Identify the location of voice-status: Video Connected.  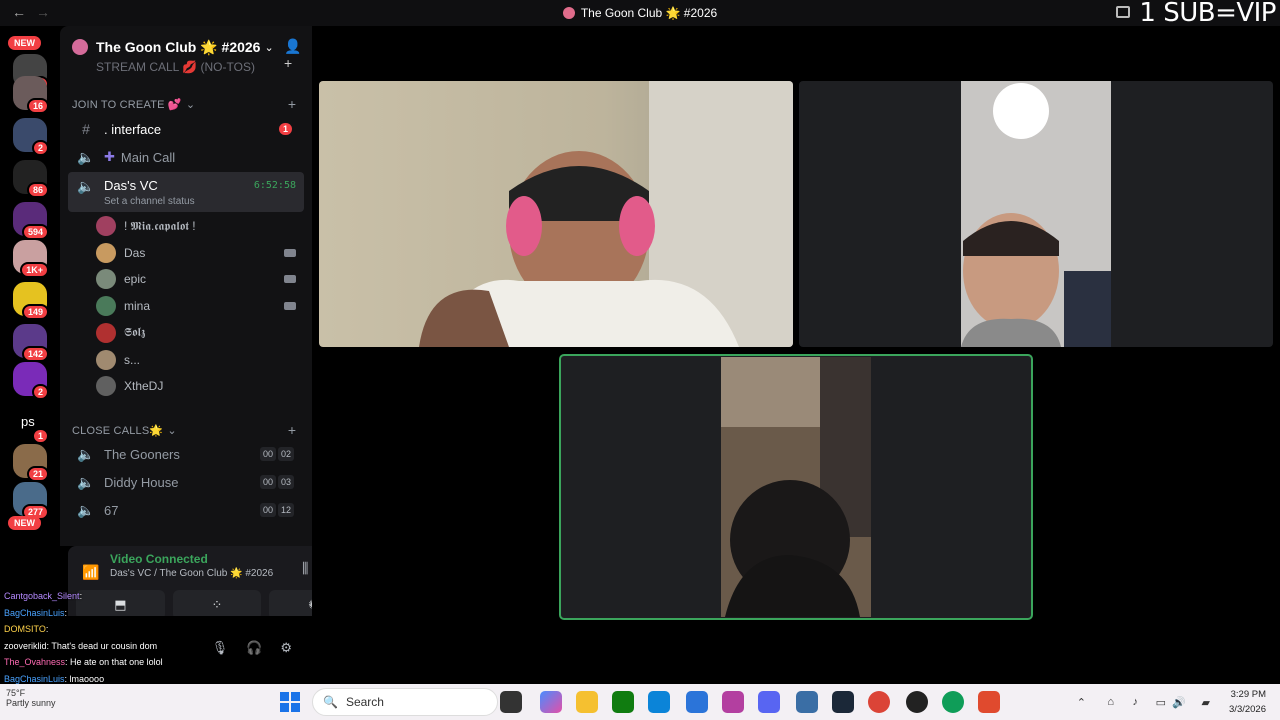
(159, 559).